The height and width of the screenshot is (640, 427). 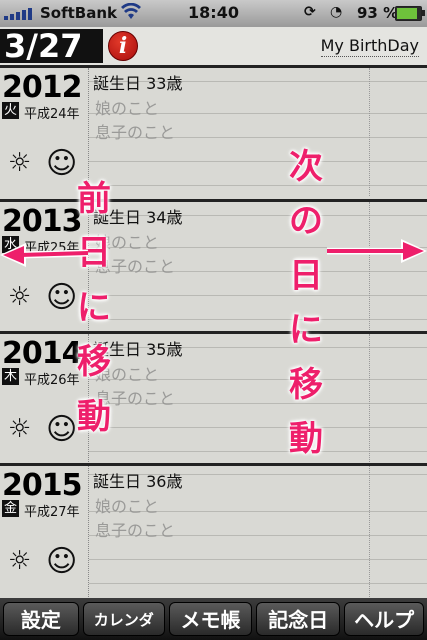 What do you see at coordinates (42, 485) in the screenshot?
I see `year-label: 2015` at bounding box center [42, 485].